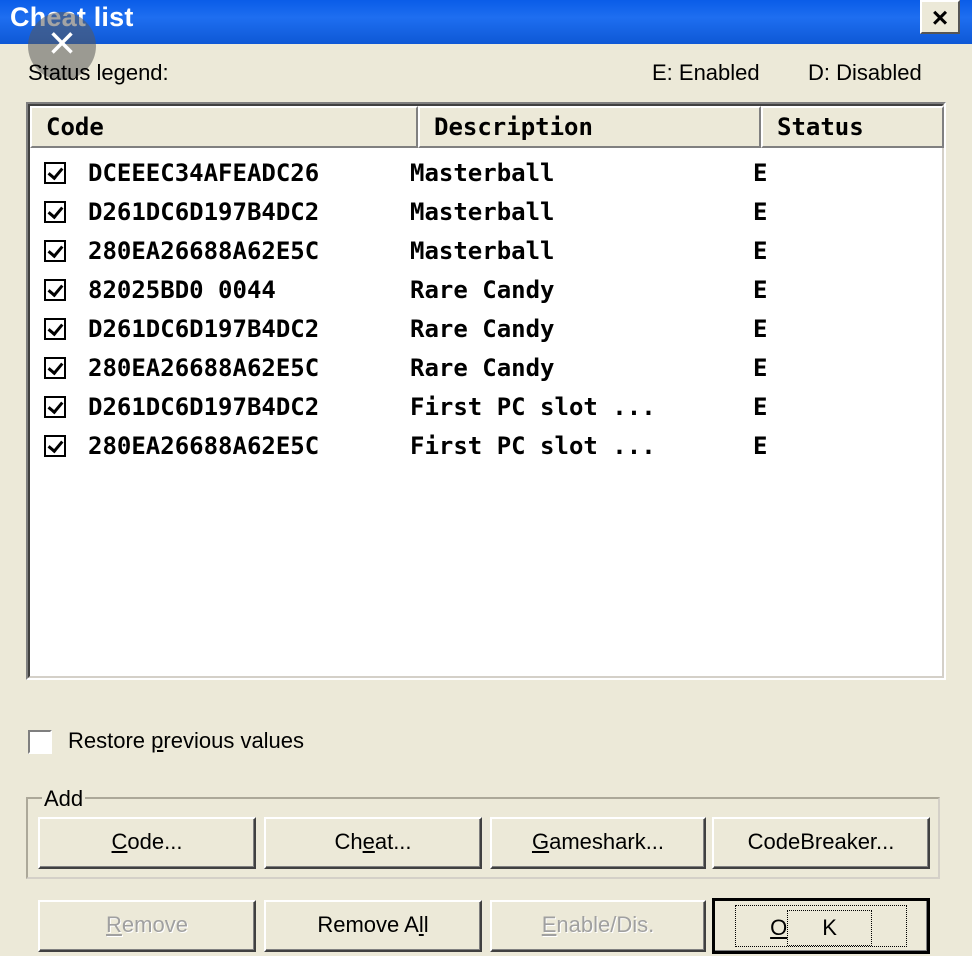 The height and width of the screenshot is (956, 972). Describe the element at coordinates (405, 446) in the screenshot. I see `table-row: 280EA26688A62E5C First PC slot ... E` at that location.